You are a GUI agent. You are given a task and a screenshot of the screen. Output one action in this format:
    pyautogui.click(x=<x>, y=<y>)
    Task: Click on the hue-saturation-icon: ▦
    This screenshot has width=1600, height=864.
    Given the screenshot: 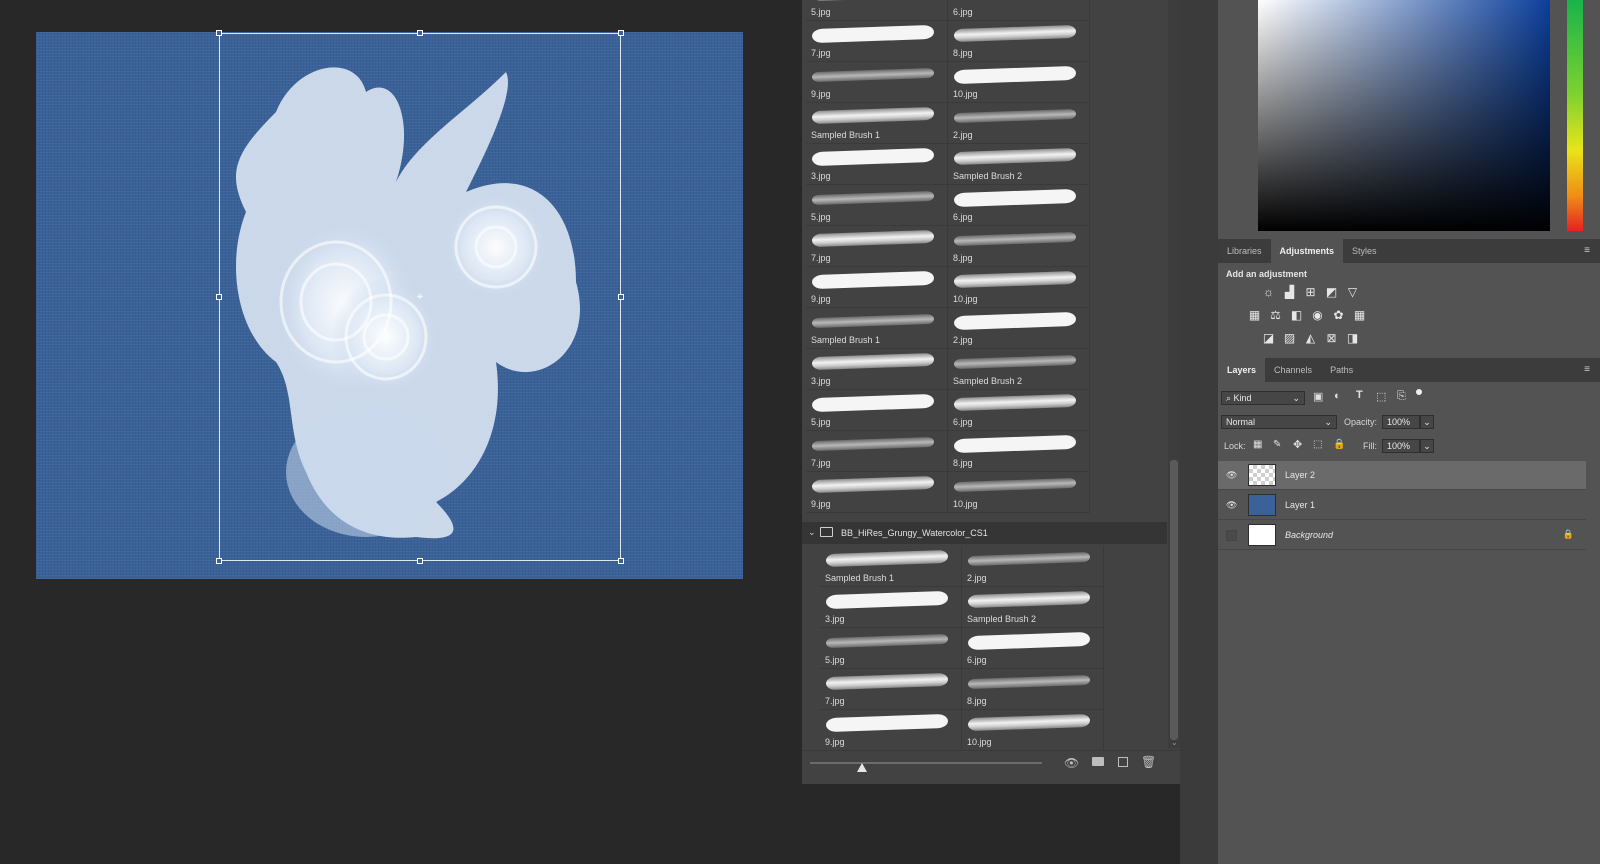 What is the action you would take?
    pyautogui.click(x=1254, y=315)
    